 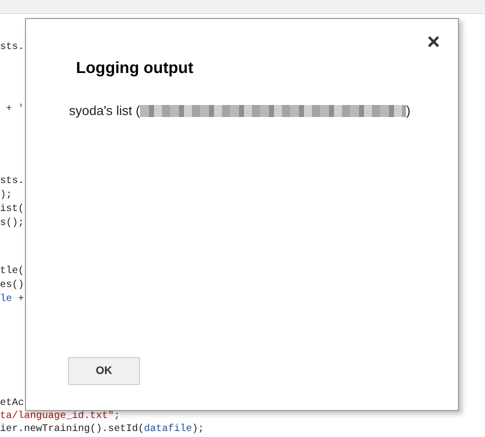 I want to click on ok-button: OK, so click(x=104, y=371).